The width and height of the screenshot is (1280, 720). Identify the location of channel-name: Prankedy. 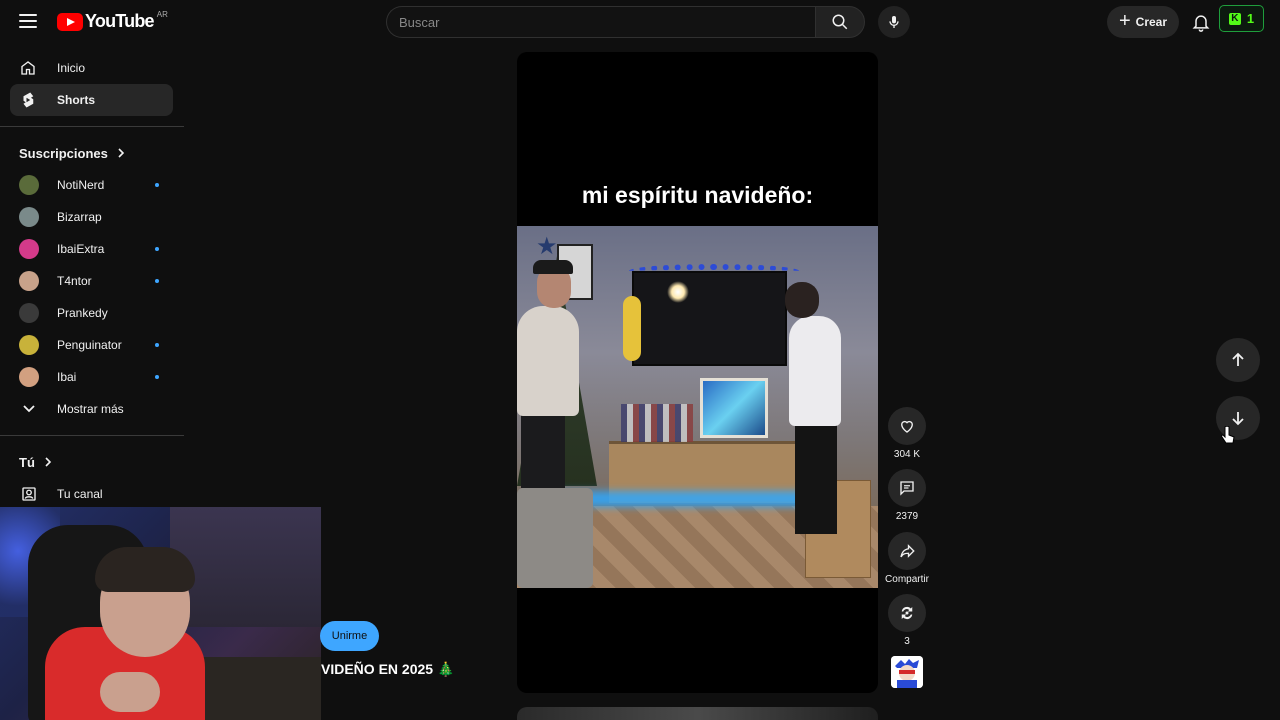
(82, 313).